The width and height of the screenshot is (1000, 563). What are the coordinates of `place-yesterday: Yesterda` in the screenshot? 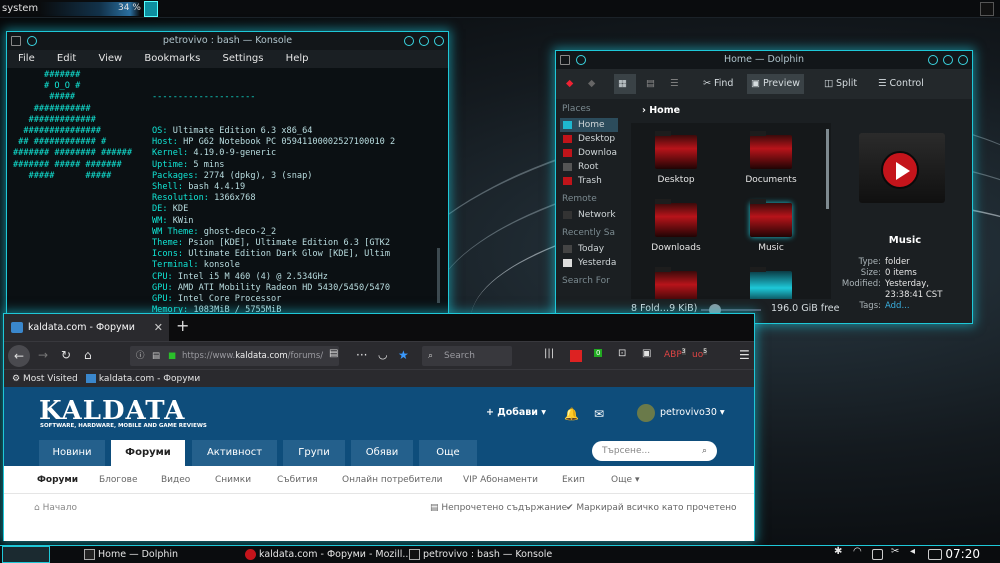 It's located at (589, 263).